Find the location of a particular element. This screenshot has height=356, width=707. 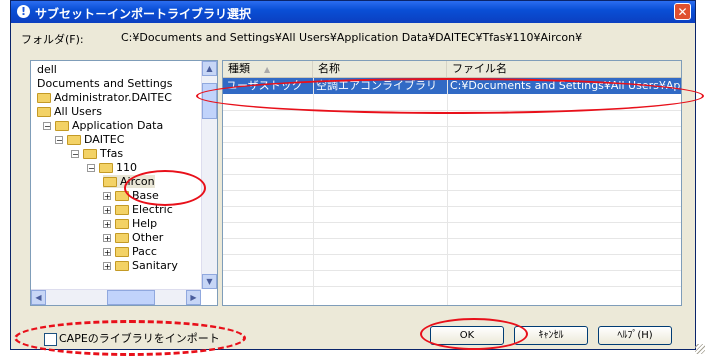

tree-item: All Users is located at coordinates (69, 111).